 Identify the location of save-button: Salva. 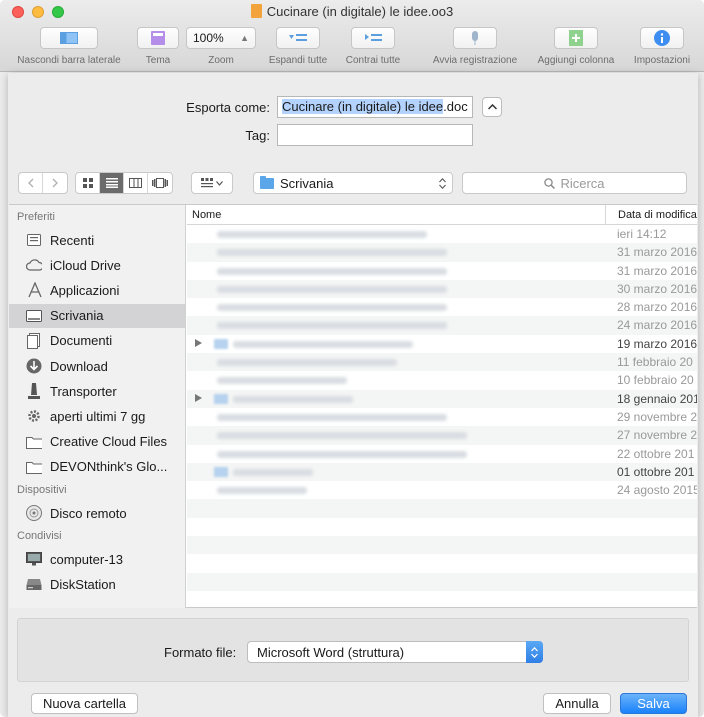
(653, 703).